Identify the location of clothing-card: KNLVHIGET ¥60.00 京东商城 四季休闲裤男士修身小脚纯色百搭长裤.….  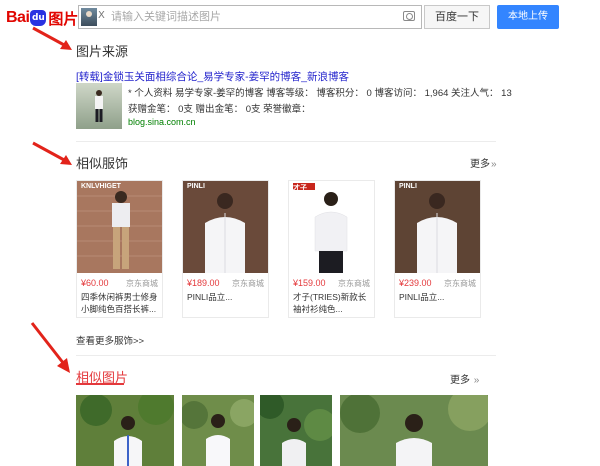
(119, 249).